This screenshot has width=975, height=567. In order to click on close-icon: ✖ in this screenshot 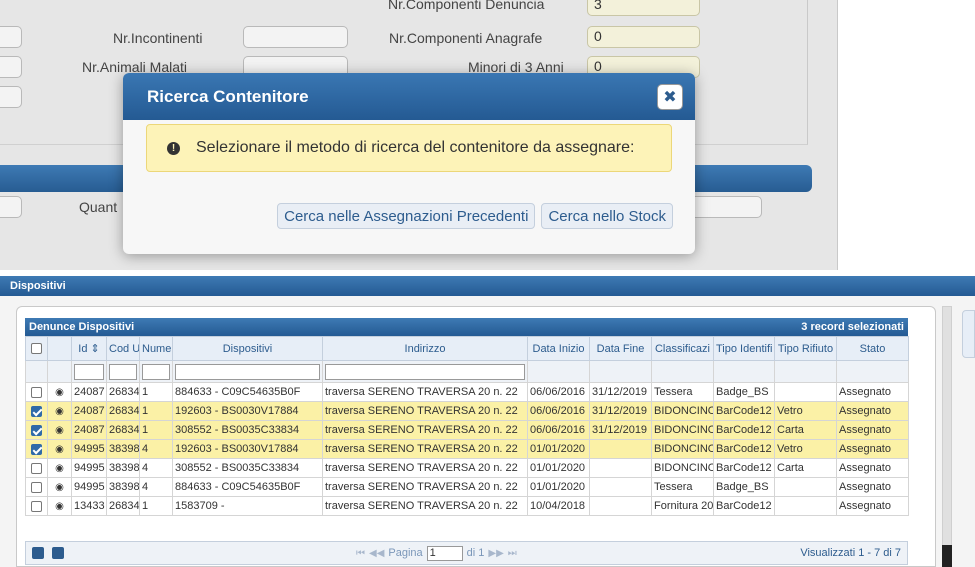, I will do `click(670, 96)`.